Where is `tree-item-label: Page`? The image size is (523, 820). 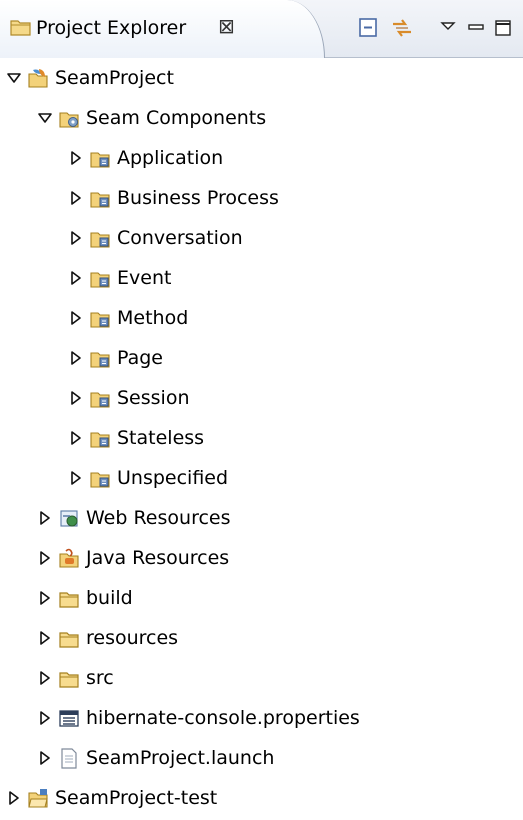
tree-item-label: Page is located at coordinates (140, 358).